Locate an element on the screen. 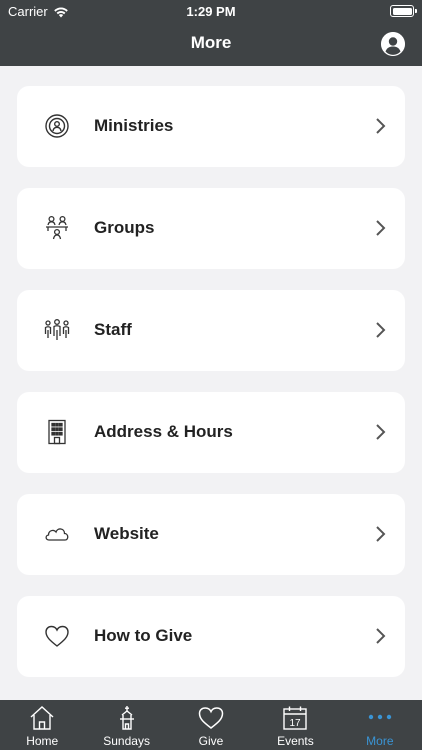 The width and height of the screenshot is (422, 750). staff-icon is located at coordinates (57, 329).